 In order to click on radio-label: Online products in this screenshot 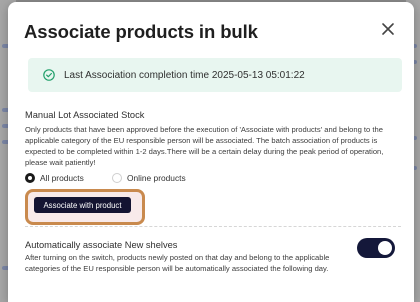, I will do `click(156, 178)`.